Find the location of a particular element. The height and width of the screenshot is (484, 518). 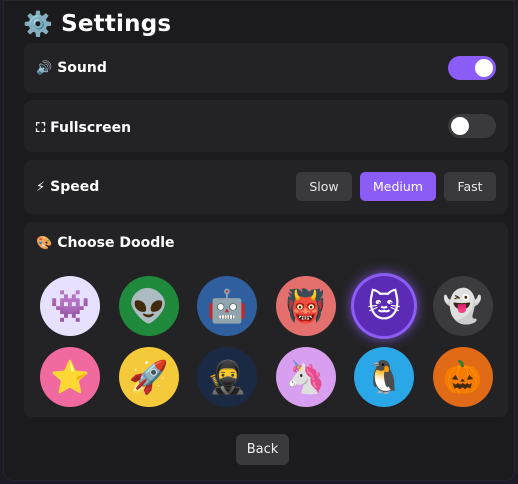

doodle-ogre: 👹 is located at coordinates (305, 306).